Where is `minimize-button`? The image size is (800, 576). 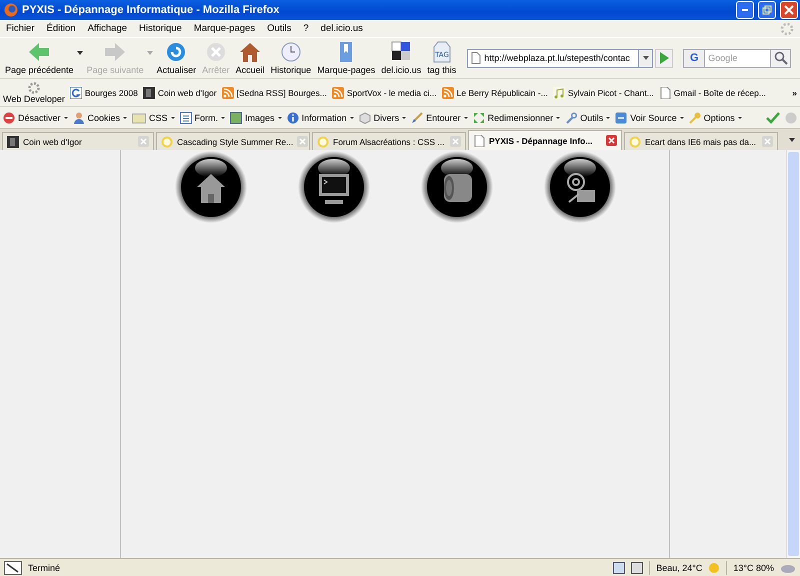
minimize-button is located at coordinates (745, 10).